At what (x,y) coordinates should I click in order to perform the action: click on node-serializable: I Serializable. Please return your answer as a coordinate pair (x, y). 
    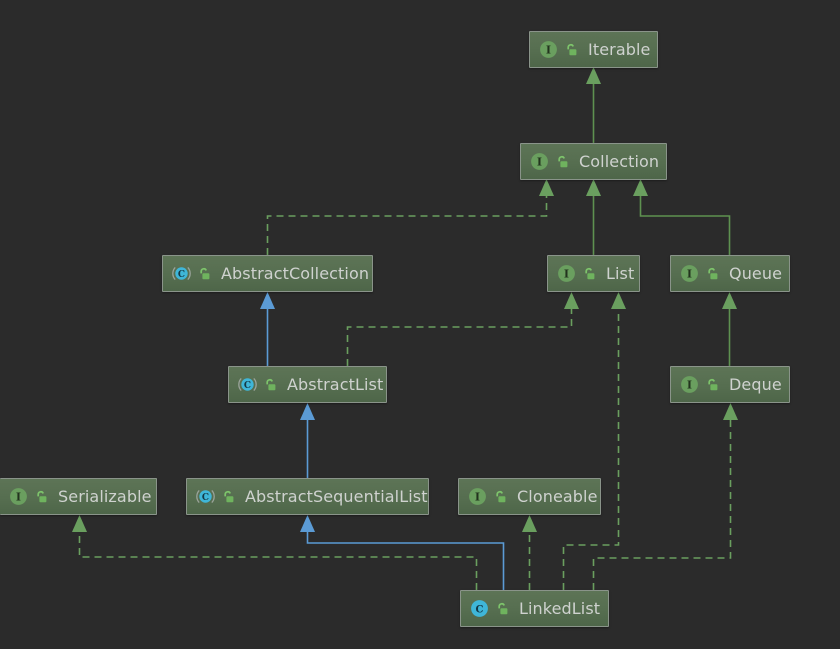
    Looking at the image, I should click on (78, 496).